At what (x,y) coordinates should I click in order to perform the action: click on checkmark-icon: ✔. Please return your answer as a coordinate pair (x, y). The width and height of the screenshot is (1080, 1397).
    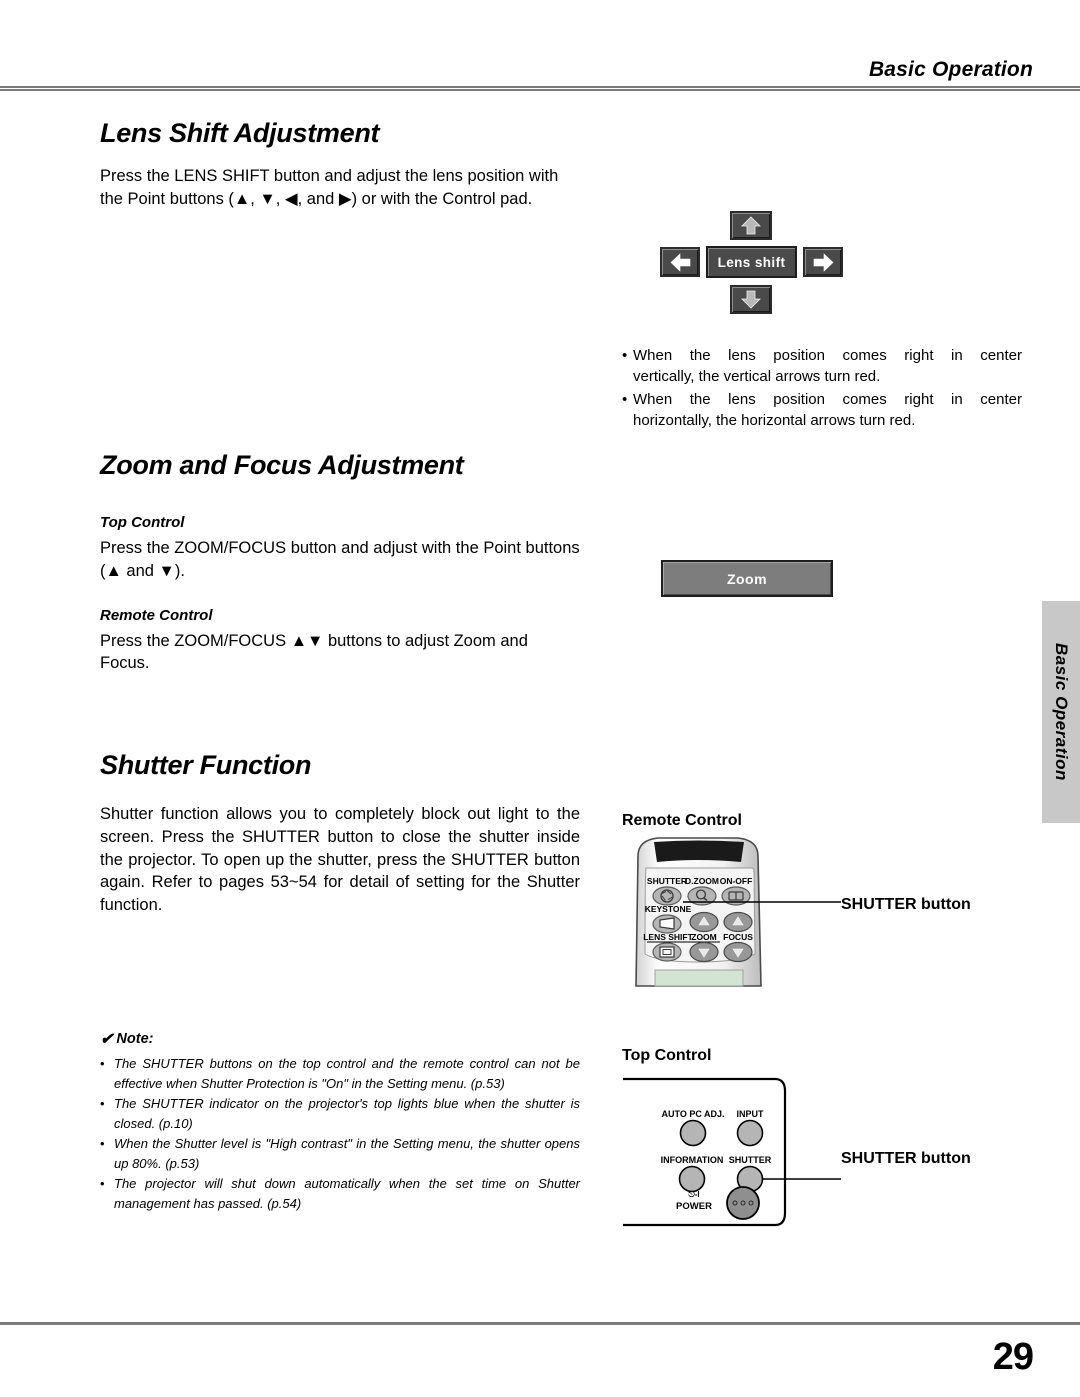
    Looking at the image, I should click on (107, 1039).